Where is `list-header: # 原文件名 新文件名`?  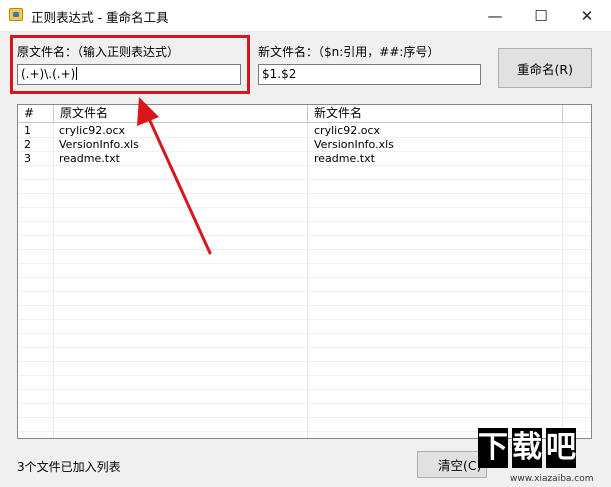
list-header: # 原文件名 新文件名 is located at coordinates (304, 114).